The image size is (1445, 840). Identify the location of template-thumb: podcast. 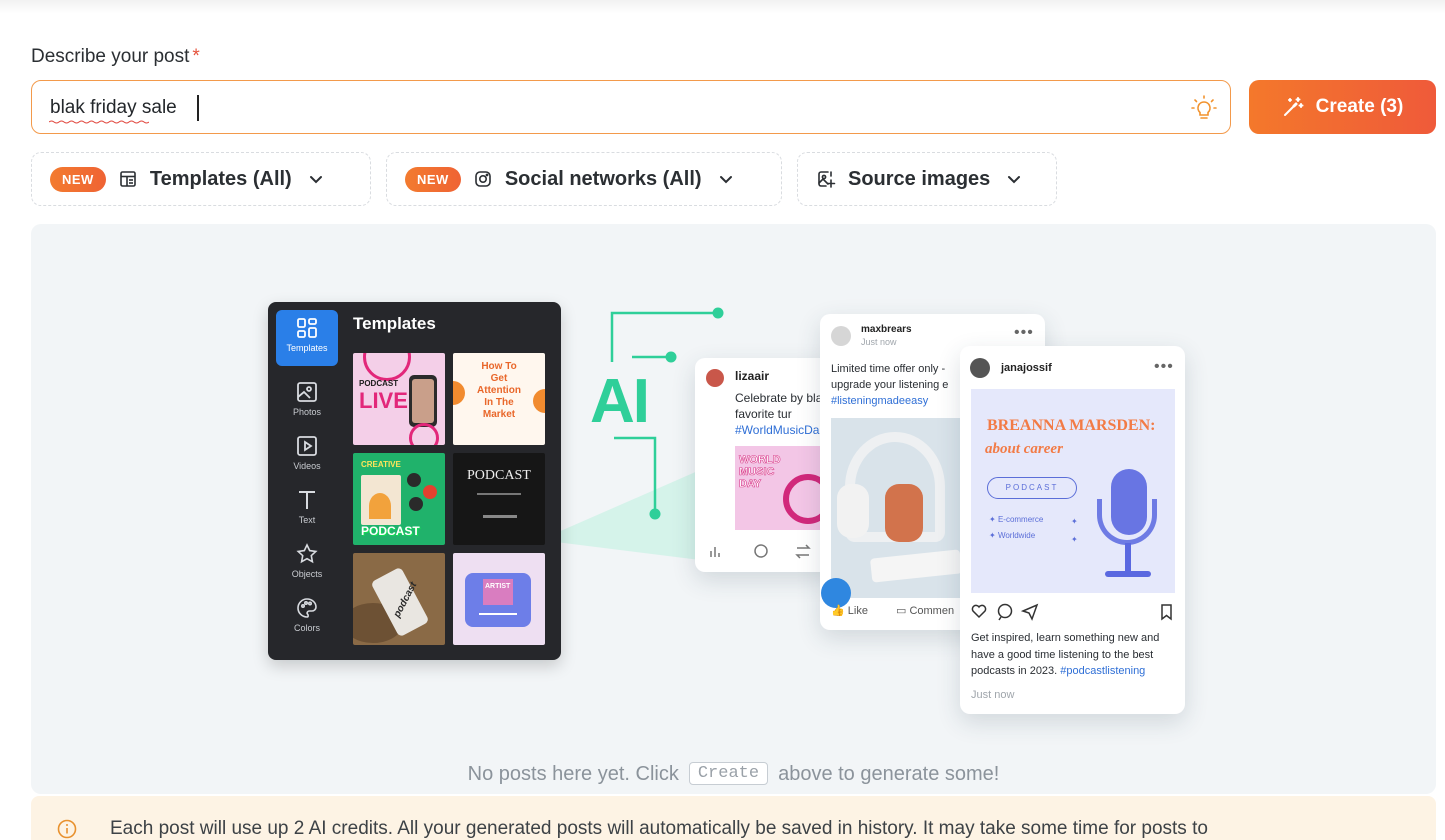
(399, 599).